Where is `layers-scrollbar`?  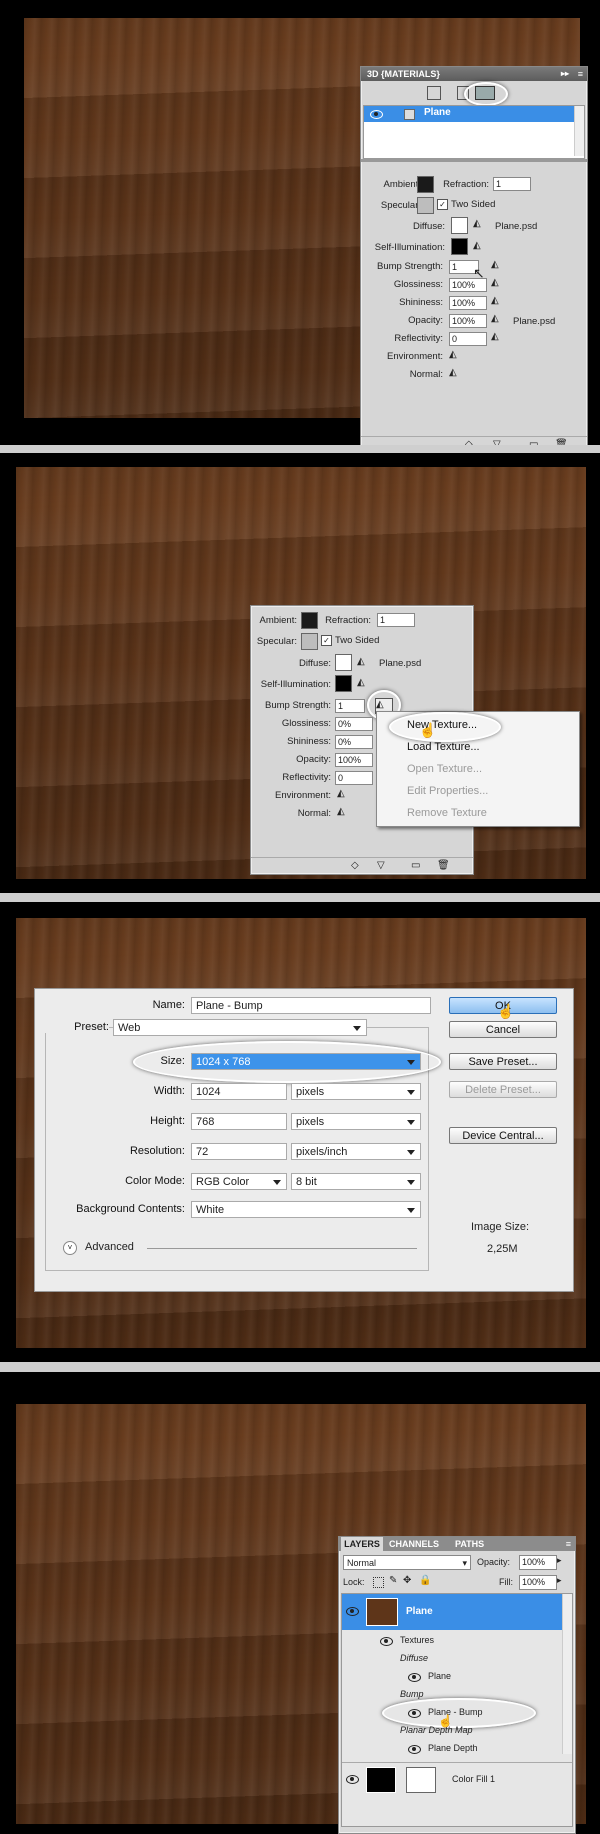 layers-scrollbar is located at coordinates (567, 1674).